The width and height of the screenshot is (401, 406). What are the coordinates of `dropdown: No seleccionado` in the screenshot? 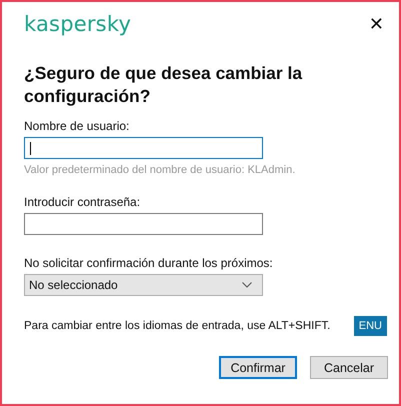 It's located at (143, 285).